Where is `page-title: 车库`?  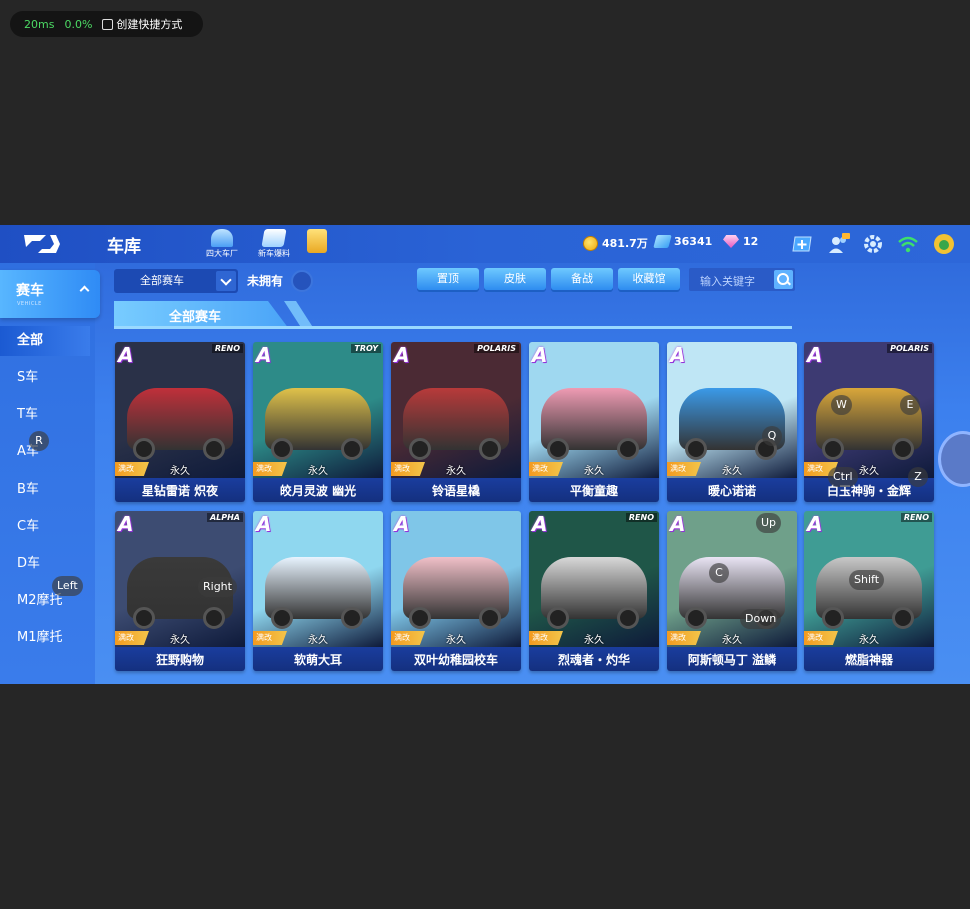 page-title: 车库 is located at coordinates (124, 247).